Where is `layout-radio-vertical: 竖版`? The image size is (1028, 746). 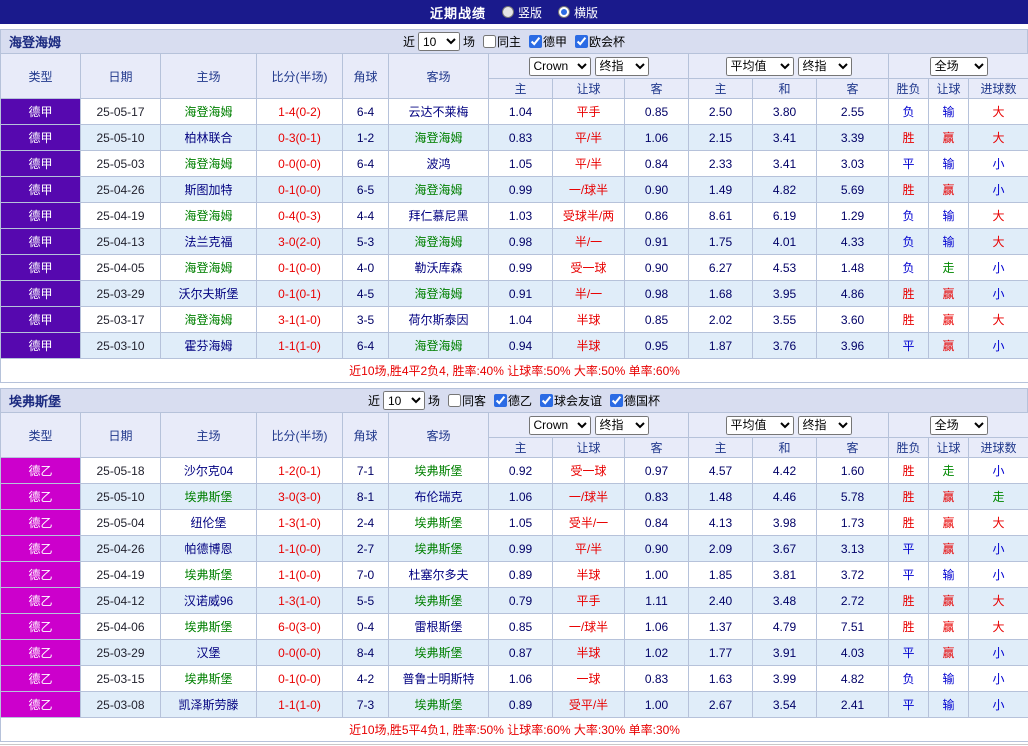
layout-radio-vertical: 竖版 is located at coordinates (522, 12).